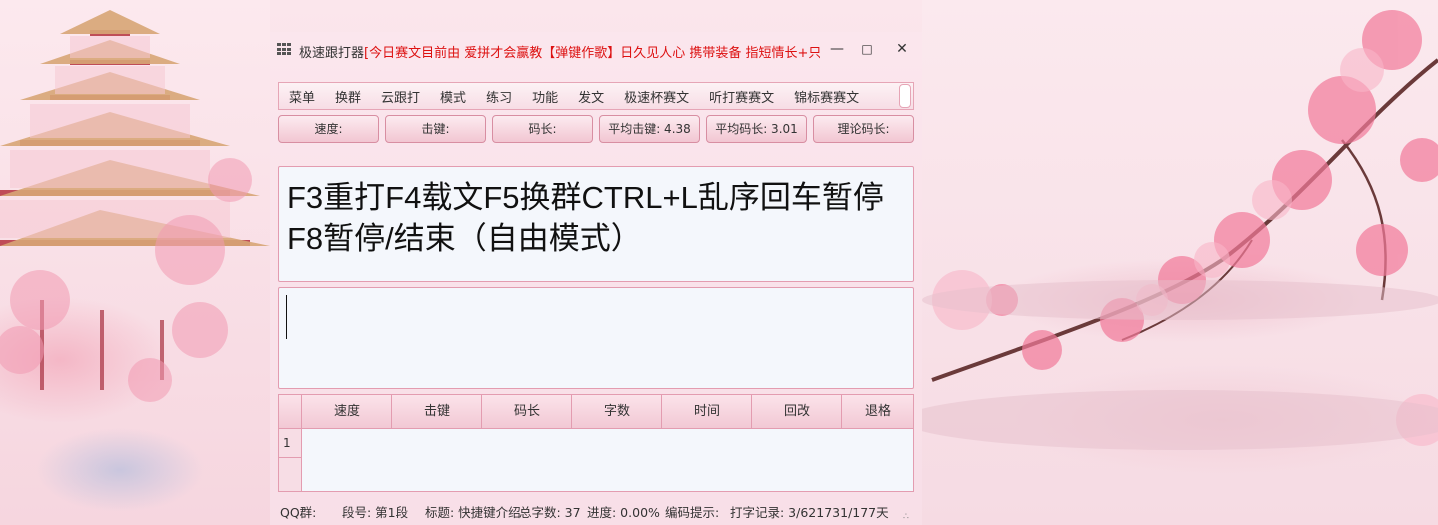 The width and height of the screenshot is (1438, 525). I want to click on menu-item-mode: 模式, so click(453, 96).